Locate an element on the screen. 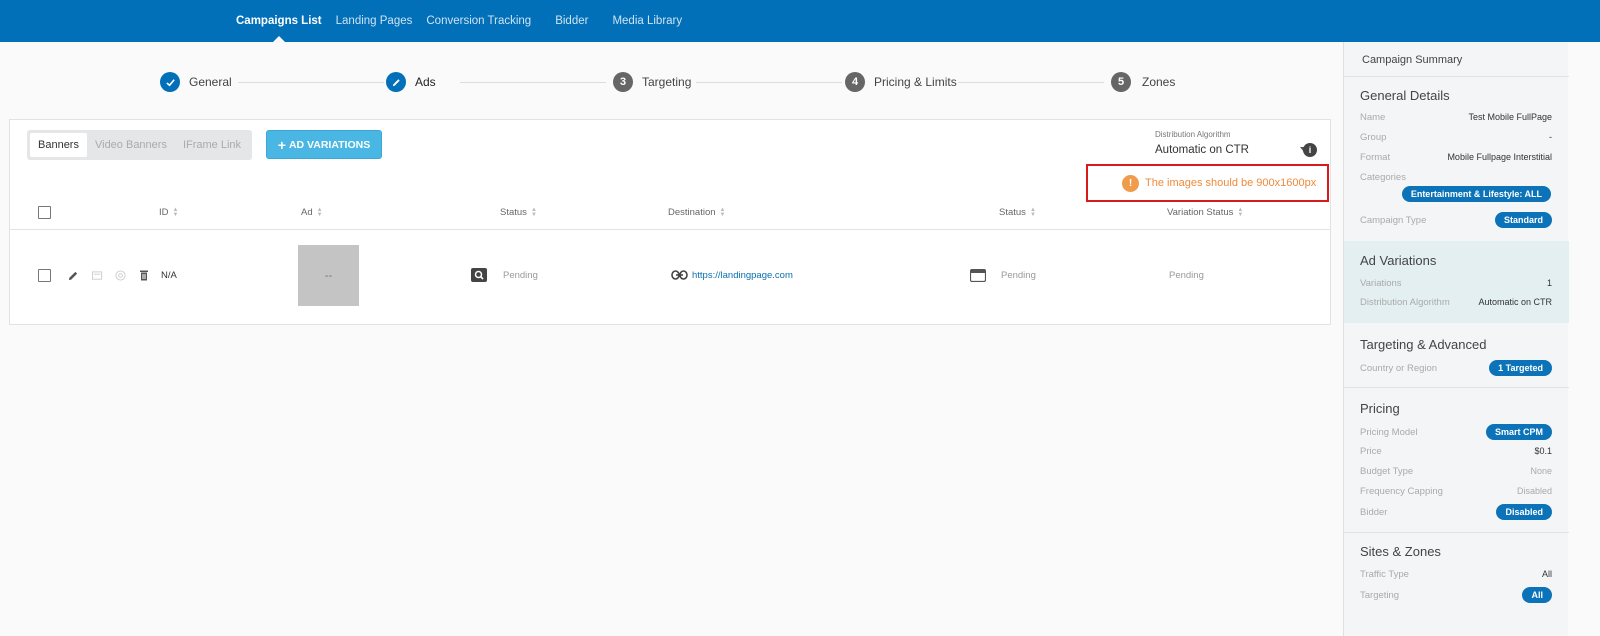 The height and width of the screenshot is (636, 1600). plus-icon: + is located at coordinates (281, 144).